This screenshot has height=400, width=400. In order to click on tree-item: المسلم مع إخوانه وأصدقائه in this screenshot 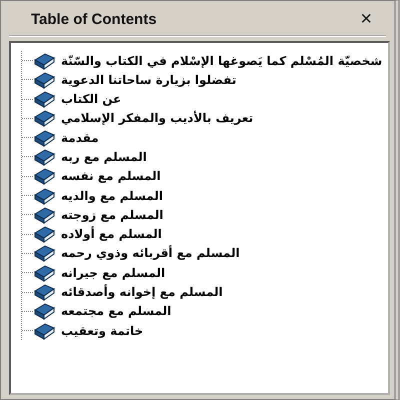, I will do `click(142, 292)`.